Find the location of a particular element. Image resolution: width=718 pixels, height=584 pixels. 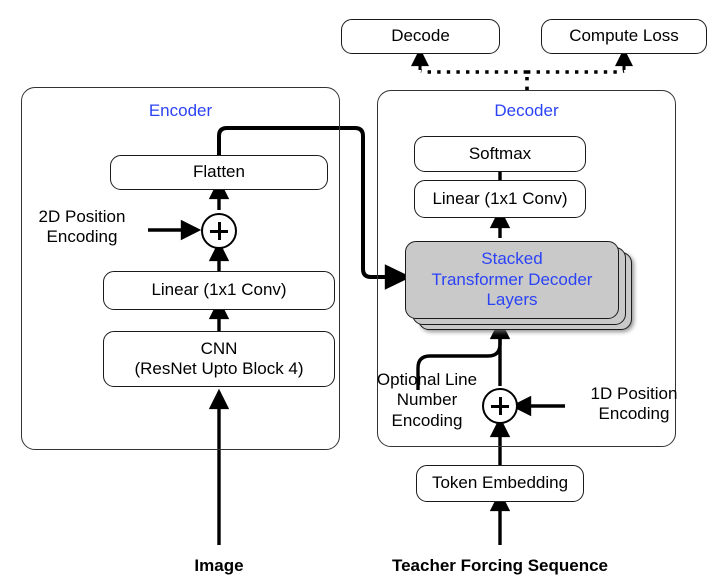

decoder-softmax-node: Softmax is located at coordinates (500, 154).